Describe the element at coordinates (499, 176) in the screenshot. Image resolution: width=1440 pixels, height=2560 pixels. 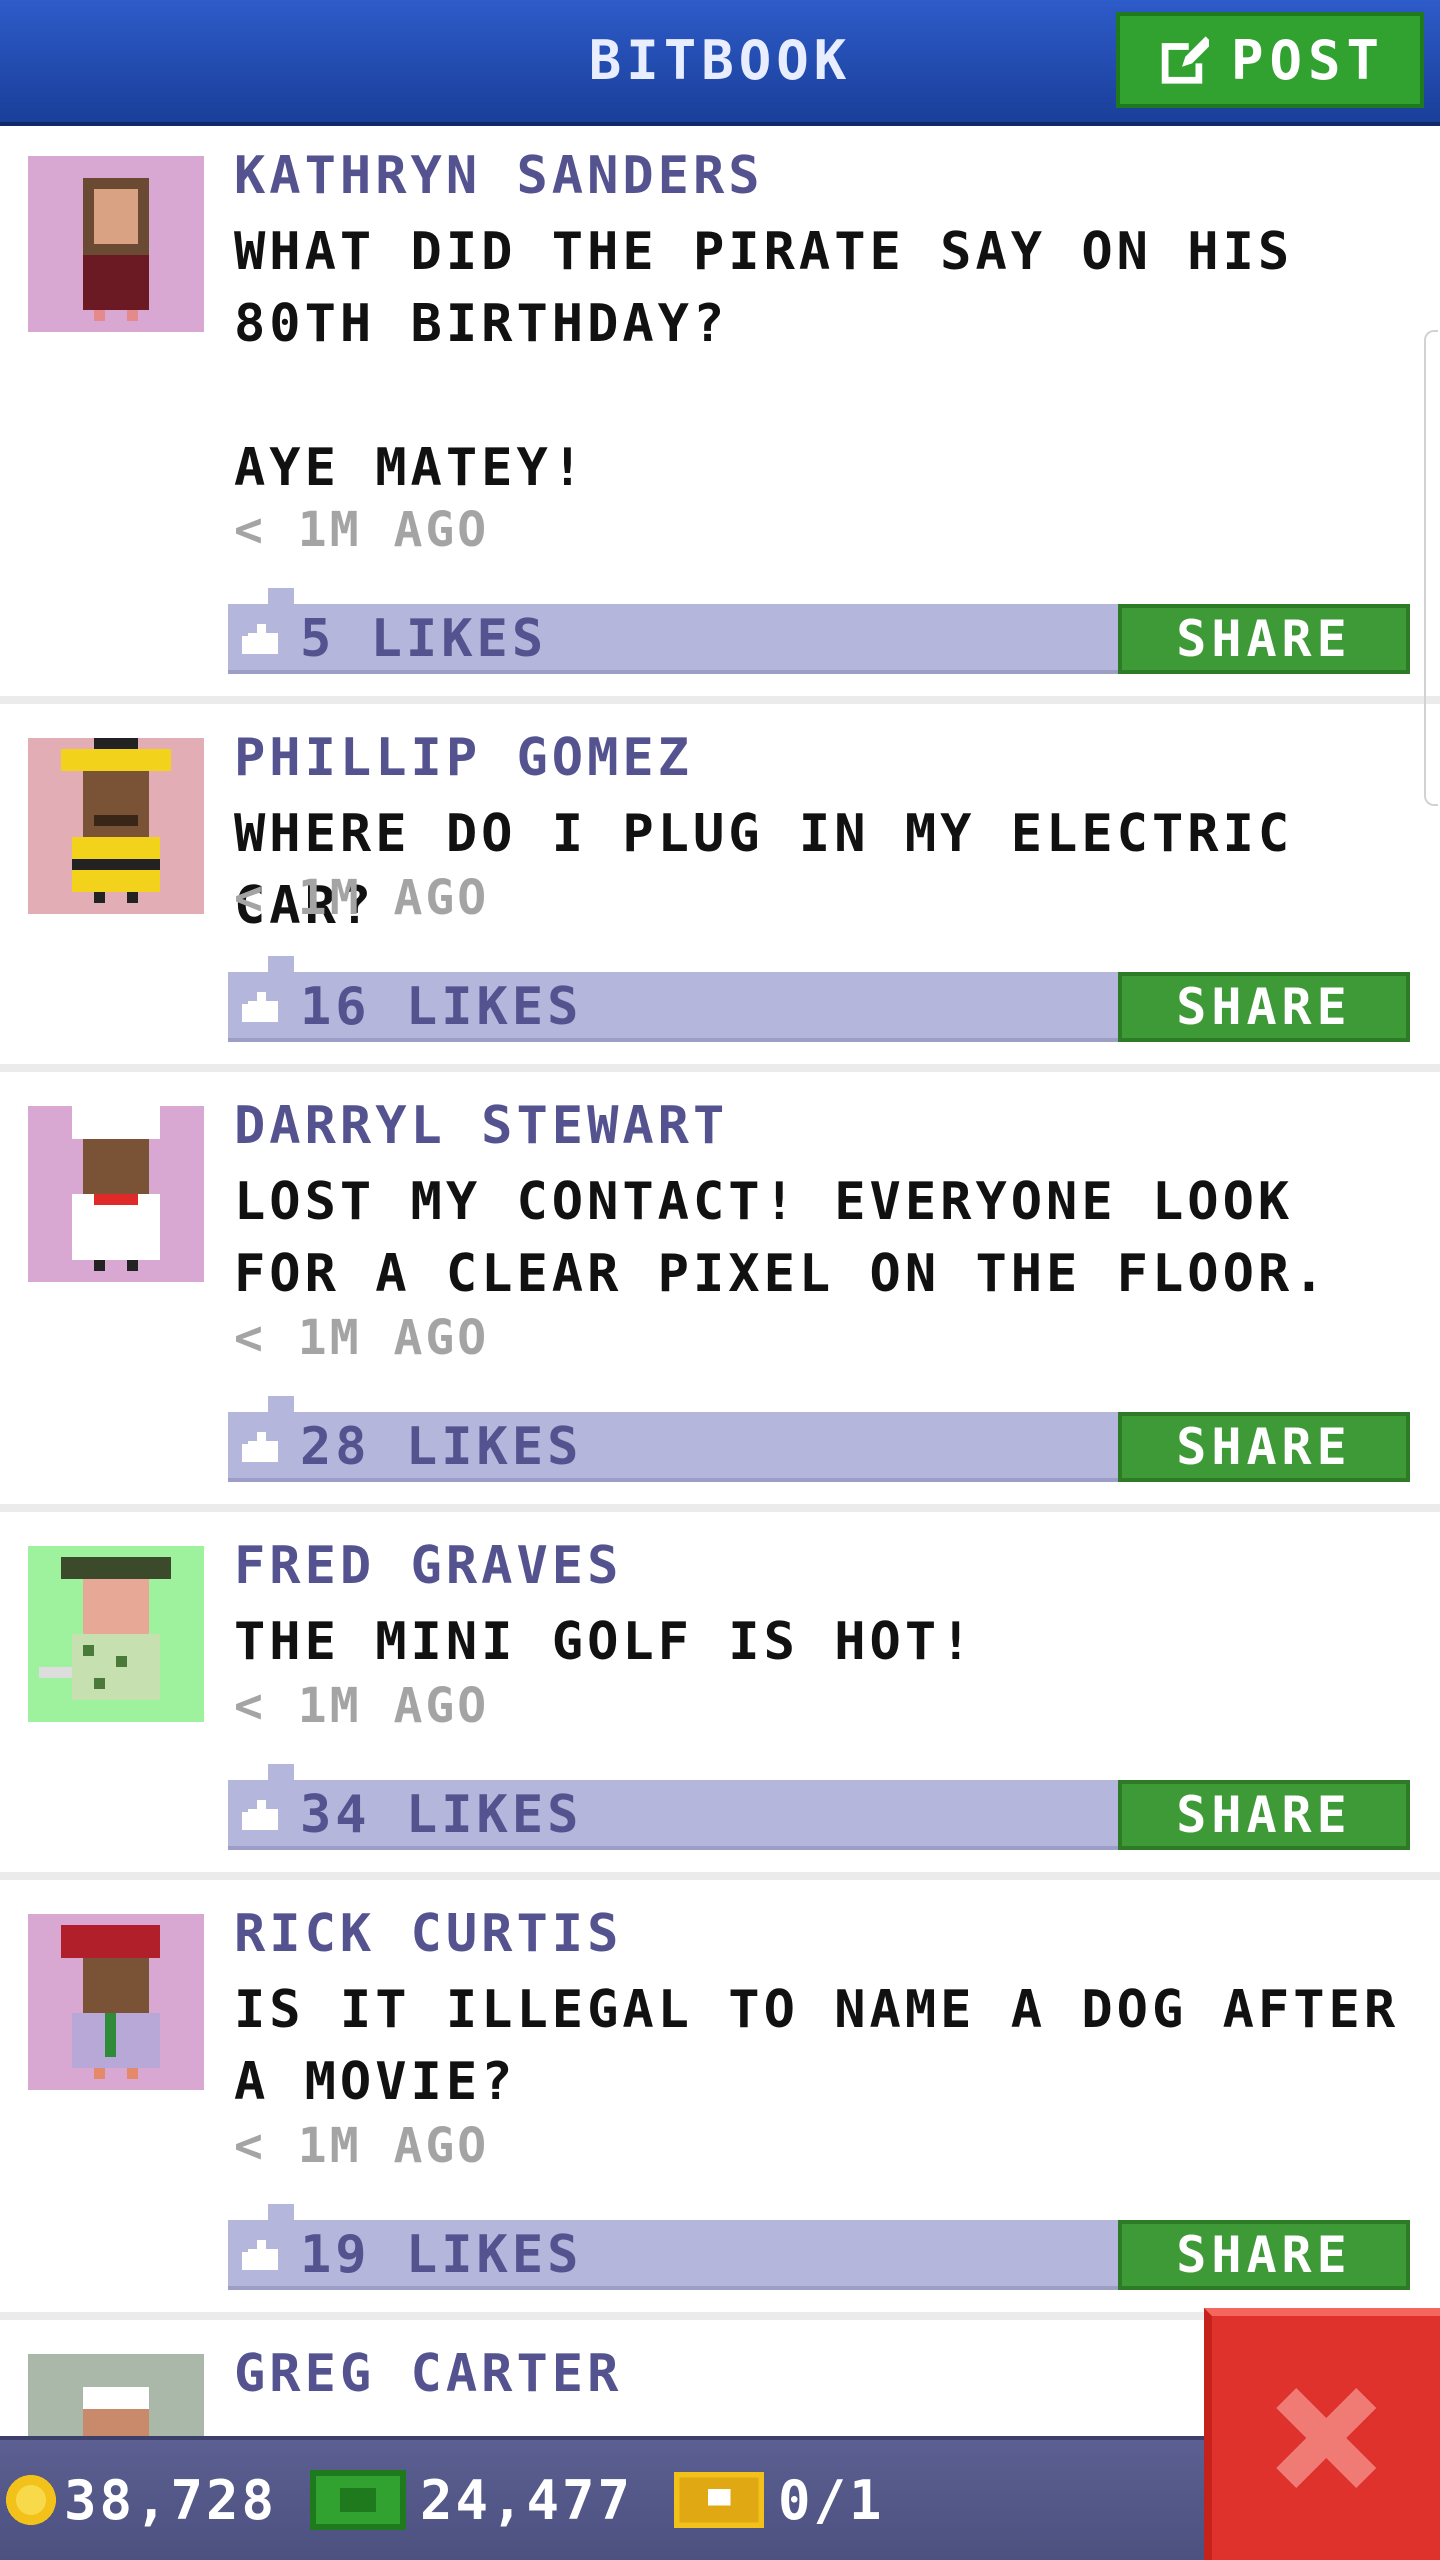
I see `post-author: KATHRYN SANDERS` at that location.